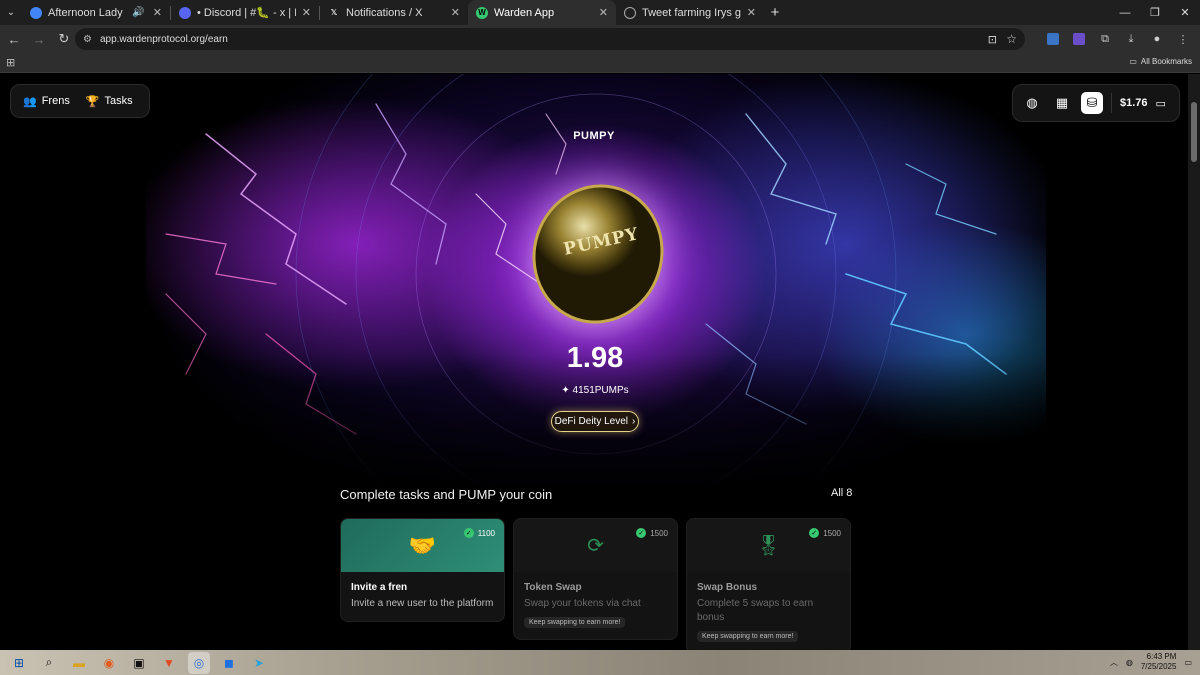 This screenshot has height=675, width=1200. Describe the element at coordinates (634, 421) in the screenshot. I see `chevron-right-icon: ›` at that location.